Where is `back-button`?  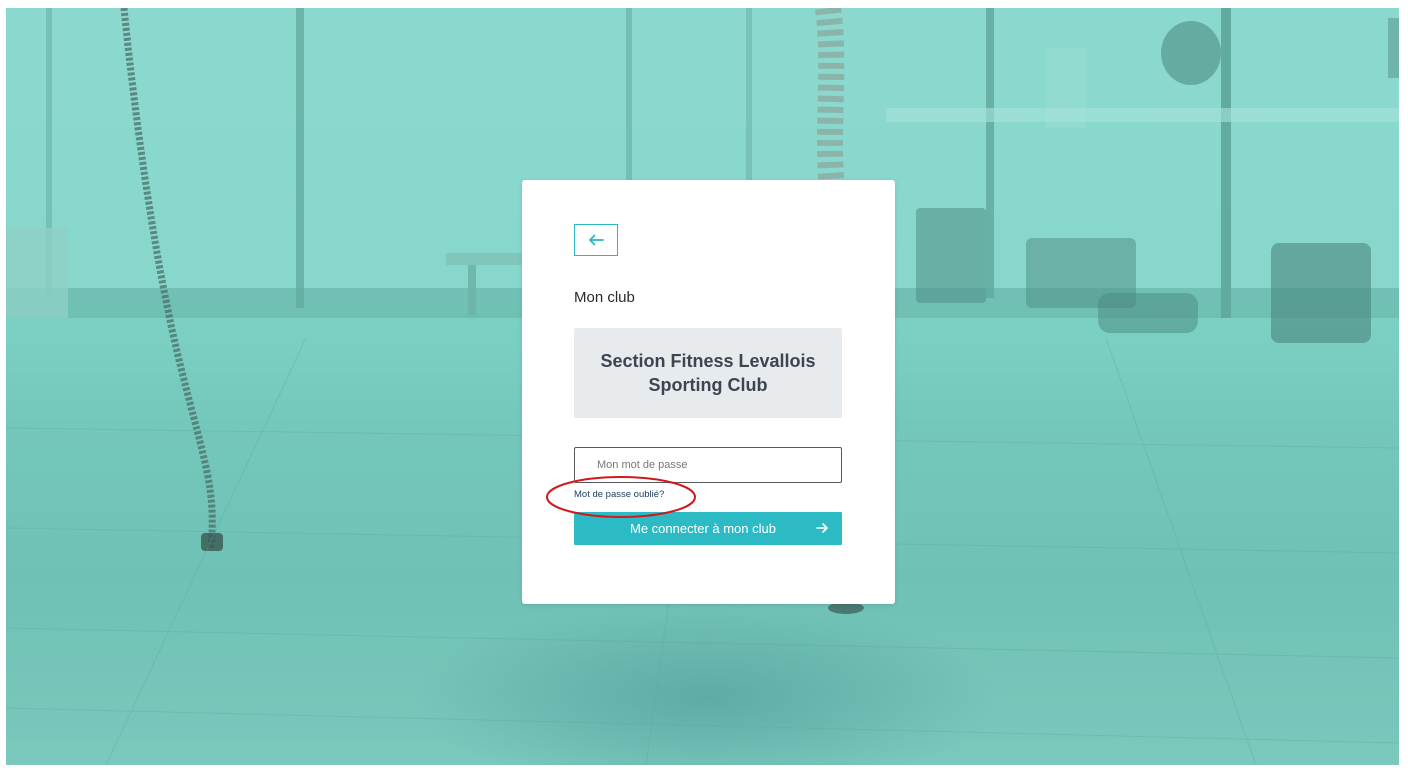 back-button is located at coordinates (596, 240).